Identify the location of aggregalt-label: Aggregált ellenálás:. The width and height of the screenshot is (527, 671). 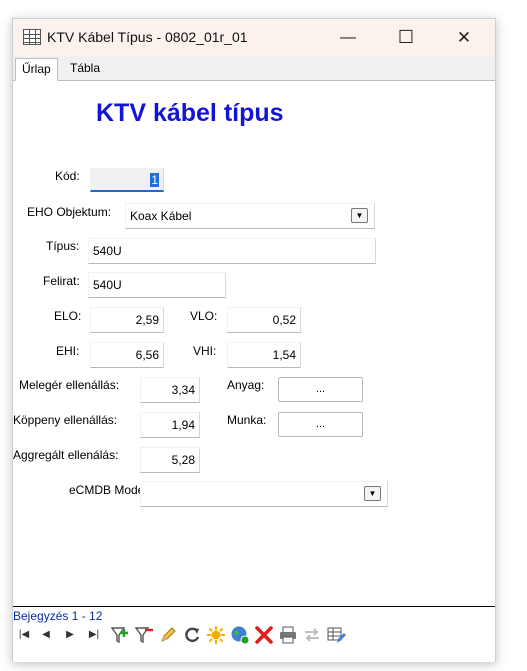
(66, 455).